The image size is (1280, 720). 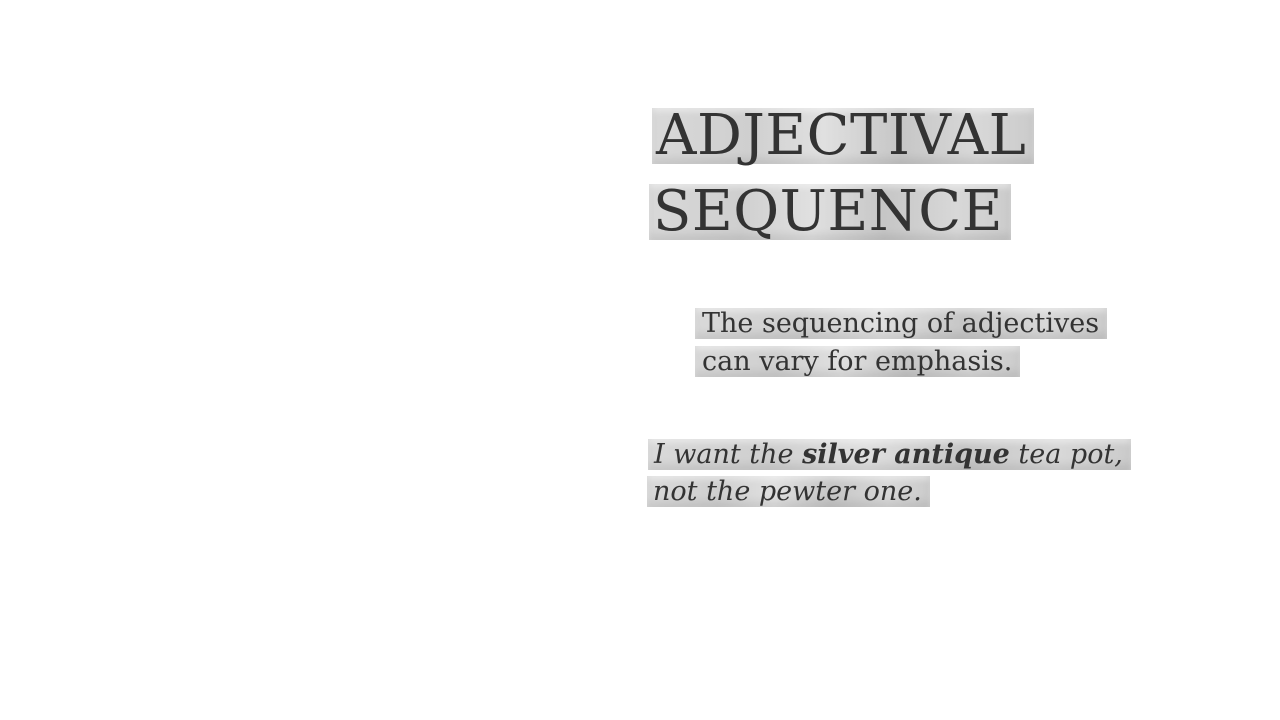 What do you see at coordinates (728, 454) in the screenshot?
I see `example-text-before: I want the` at bounding box center [728, 454].